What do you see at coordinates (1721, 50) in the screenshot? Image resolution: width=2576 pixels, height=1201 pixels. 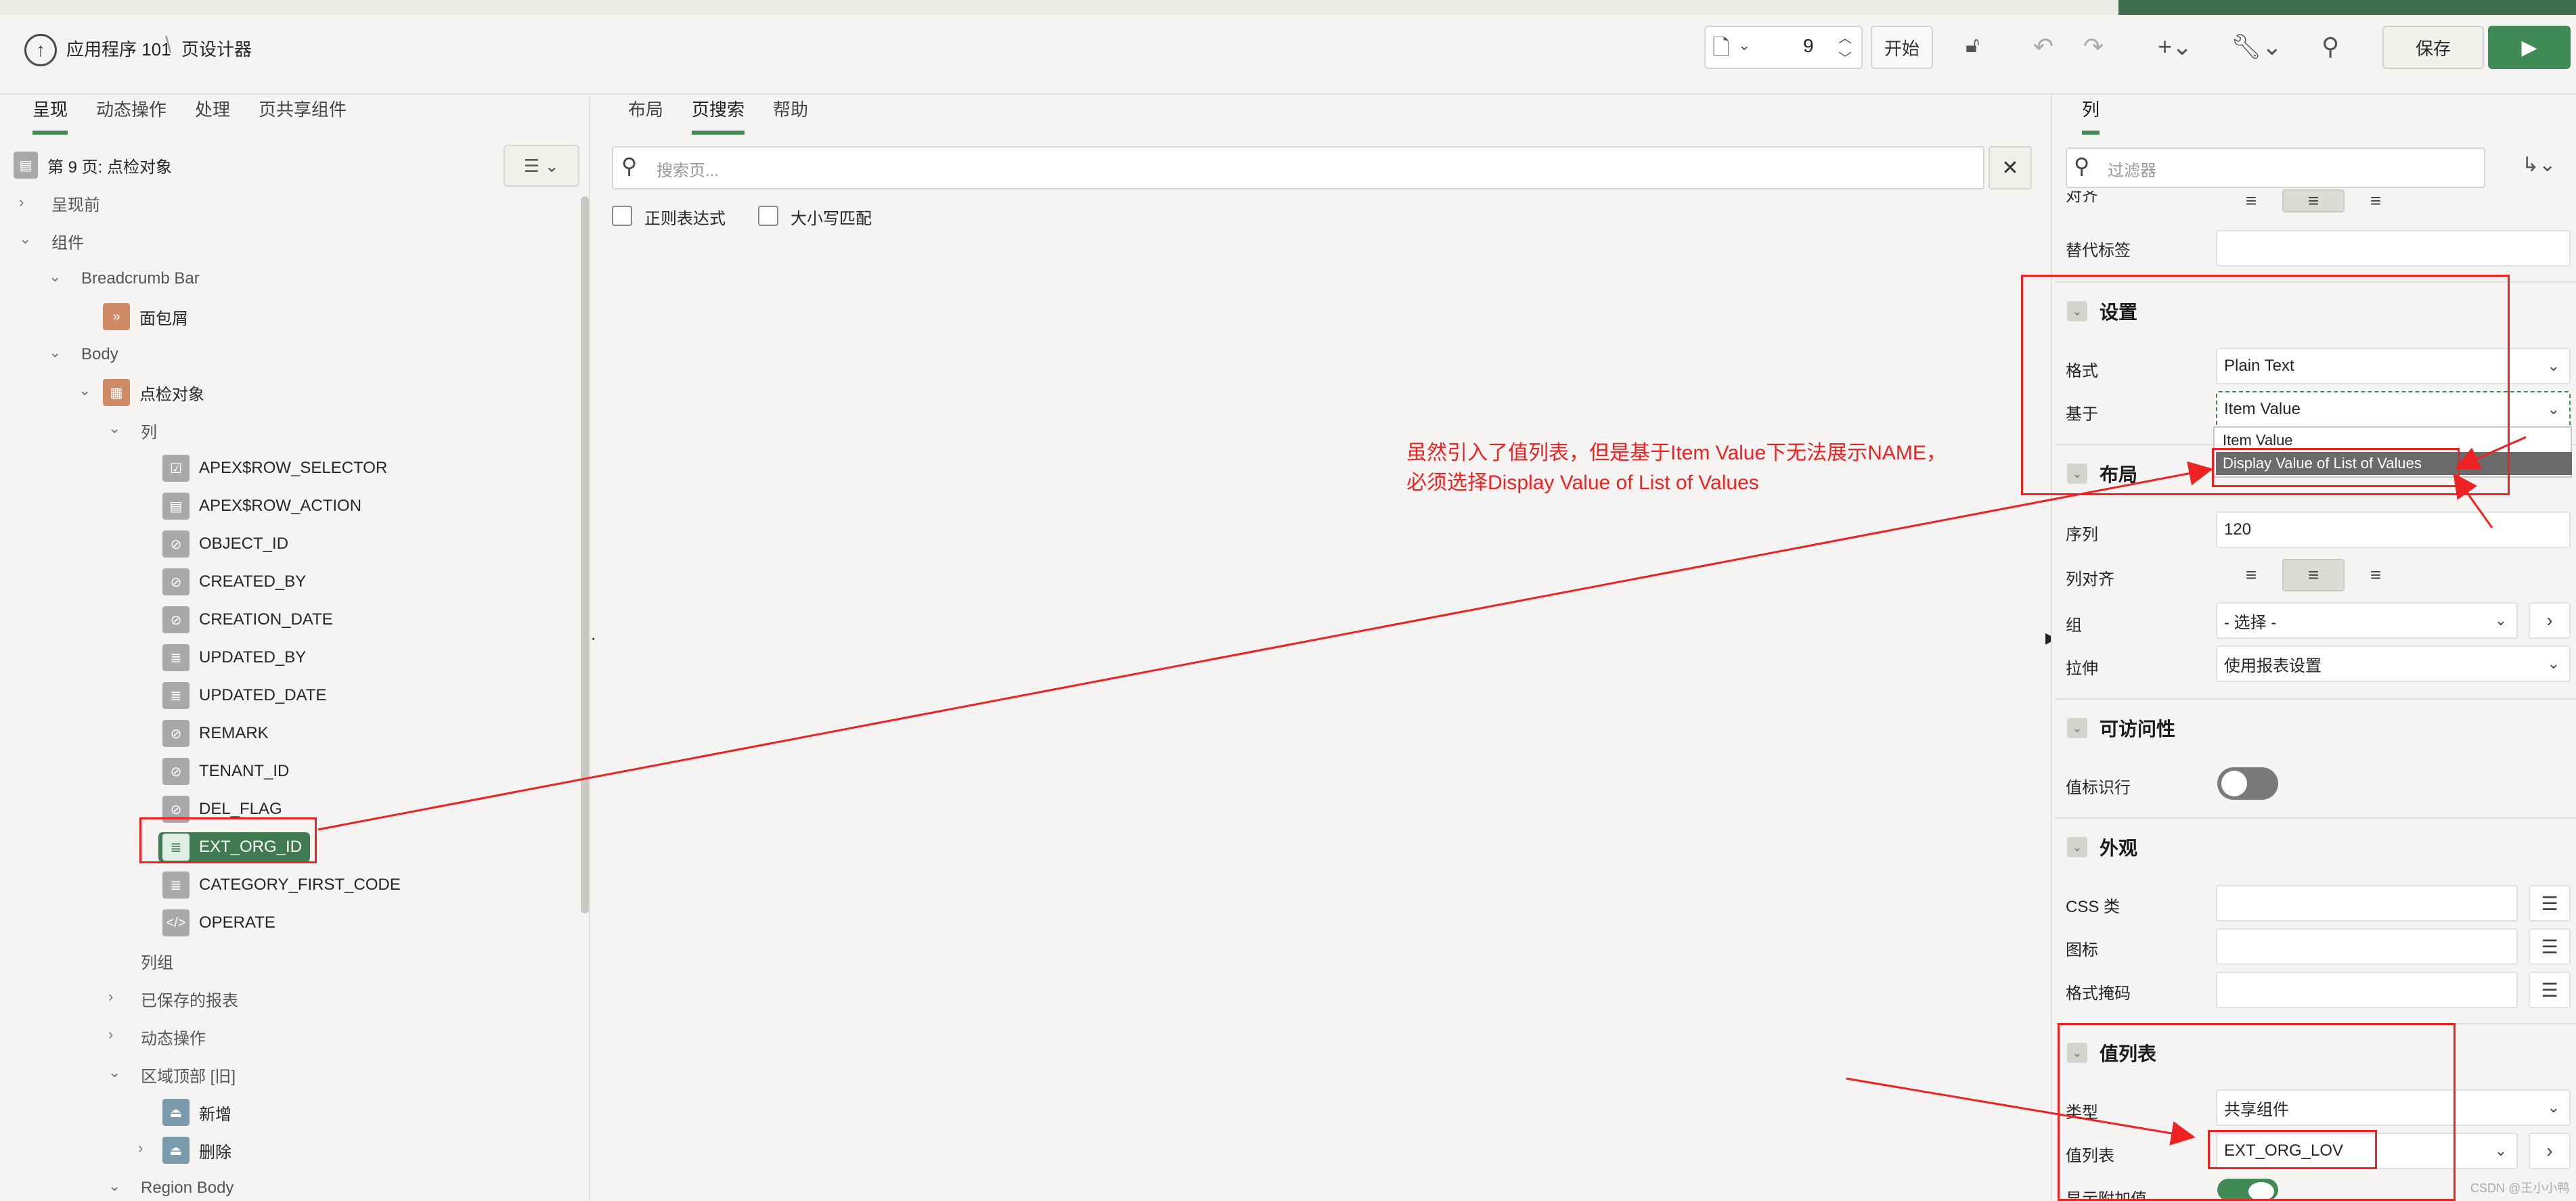 I see `page-icon: 🗋` at bounding box center [1721, 50].